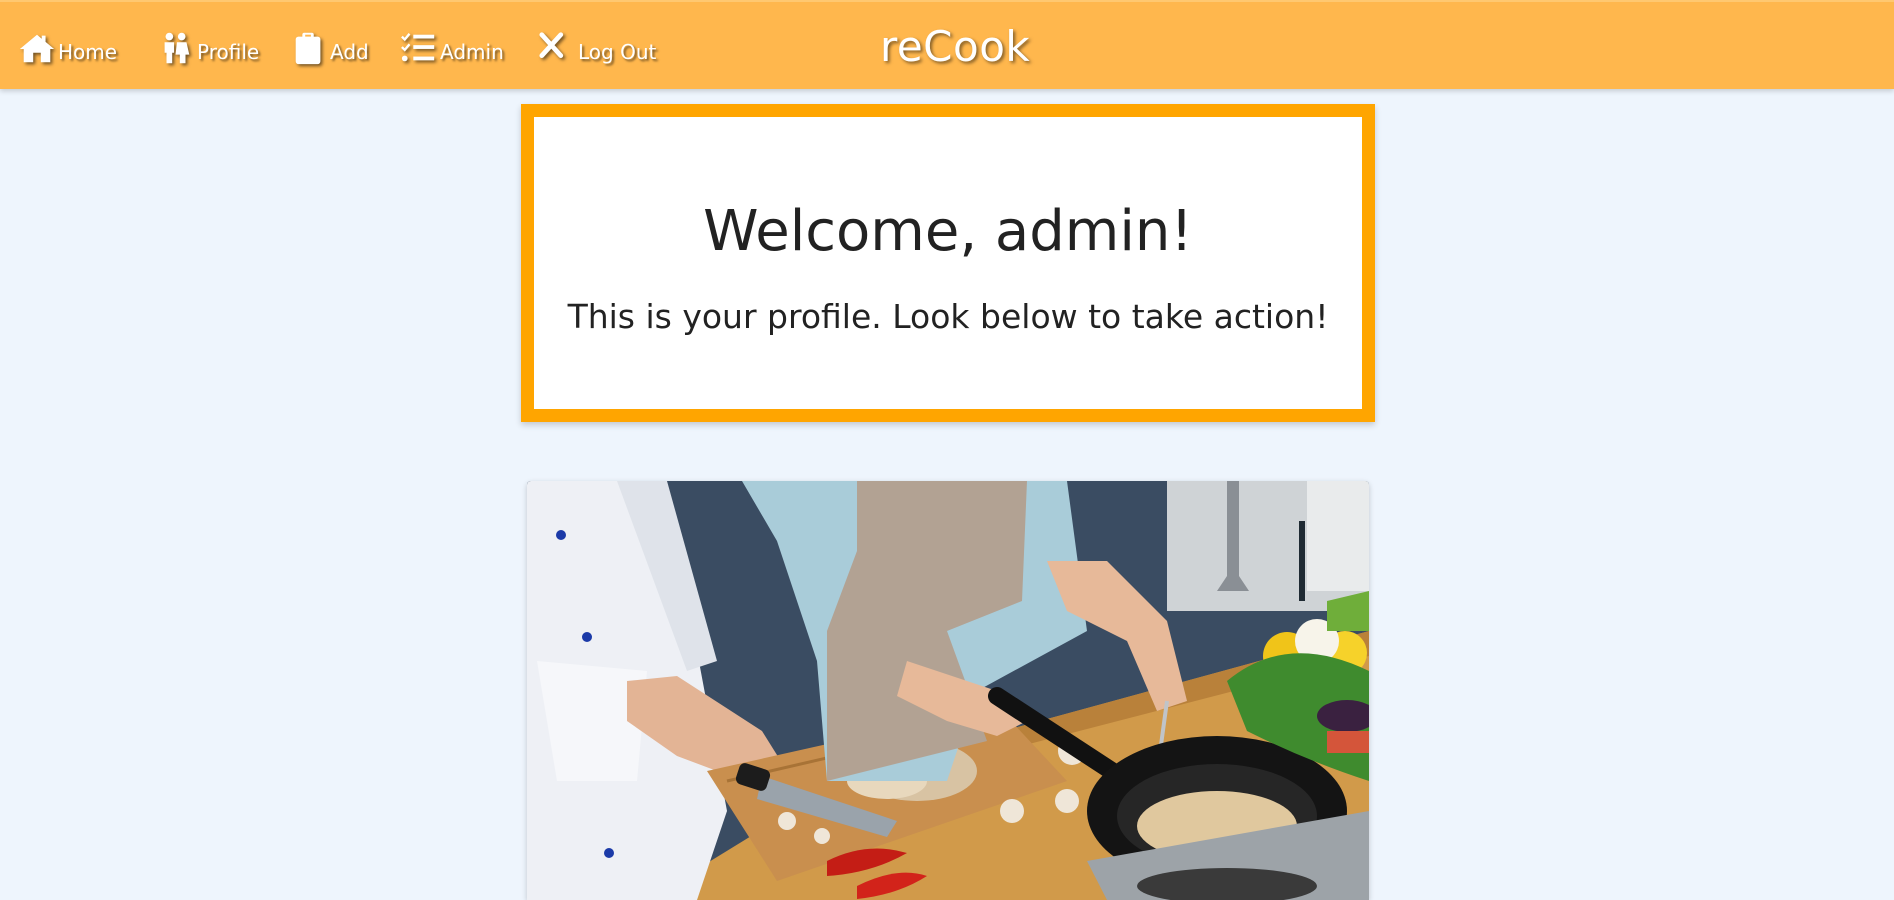 This screenshot has width=1894, height=900. Describe the element at coordinates (37, 48) in the screenshot. I see `home-icon` at that location.